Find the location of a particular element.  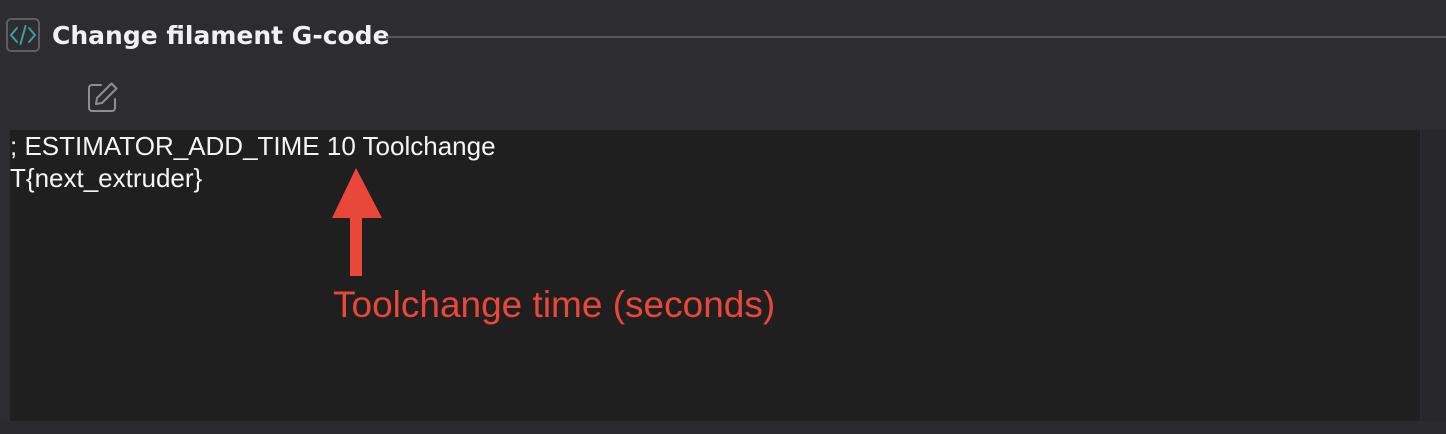

editor-scrollbar-track is located at coordinates (1433, 275).